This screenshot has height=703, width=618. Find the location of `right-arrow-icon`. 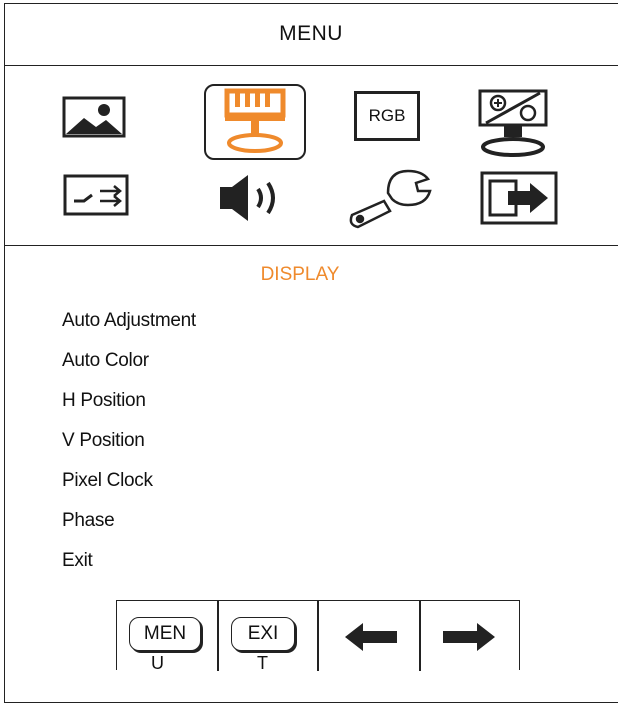

right-arrow-icon is located at coordinates (469, 637).